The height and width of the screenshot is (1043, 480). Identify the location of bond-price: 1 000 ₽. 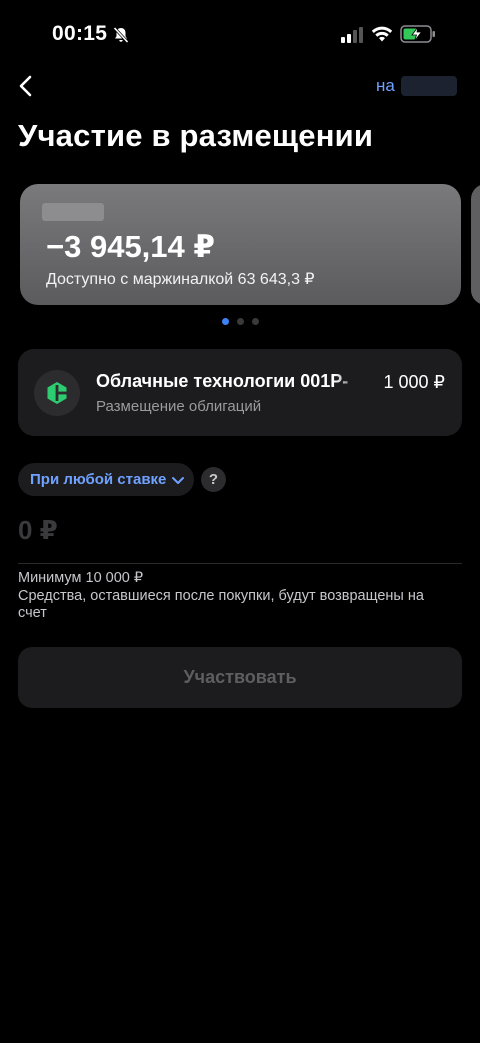
(414, 382).